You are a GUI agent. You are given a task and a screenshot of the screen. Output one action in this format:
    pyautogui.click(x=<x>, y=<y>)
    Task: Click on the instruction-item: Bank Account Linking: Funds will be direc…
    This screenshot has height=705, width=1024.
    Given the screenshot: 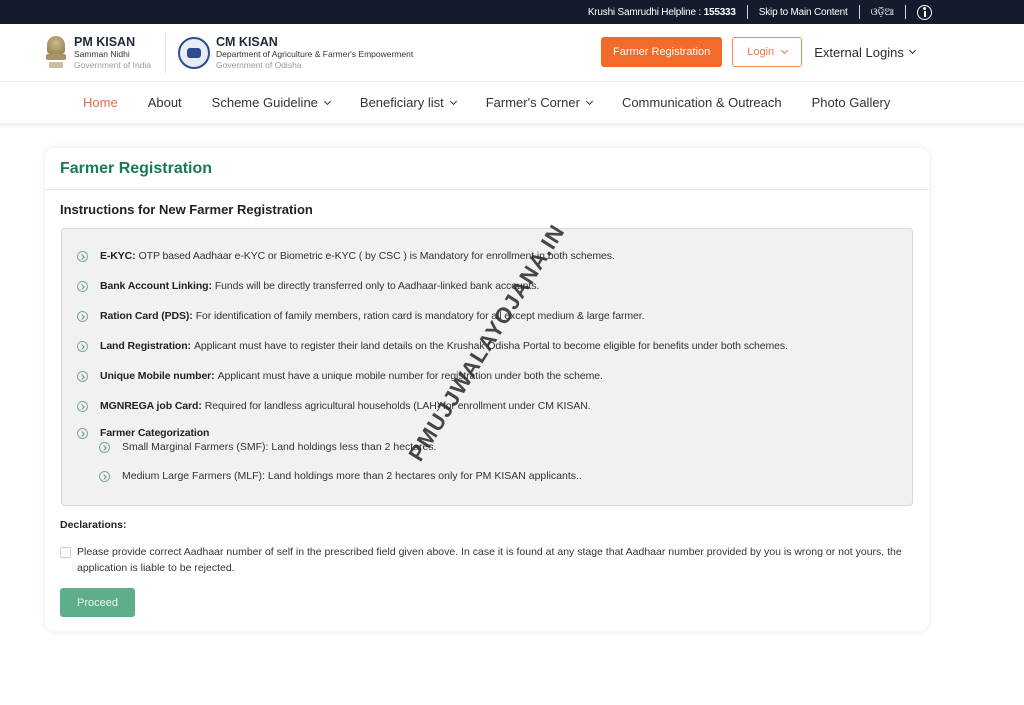 What is the action you would take?
    pyautogui.click(x=494, y=286)
    